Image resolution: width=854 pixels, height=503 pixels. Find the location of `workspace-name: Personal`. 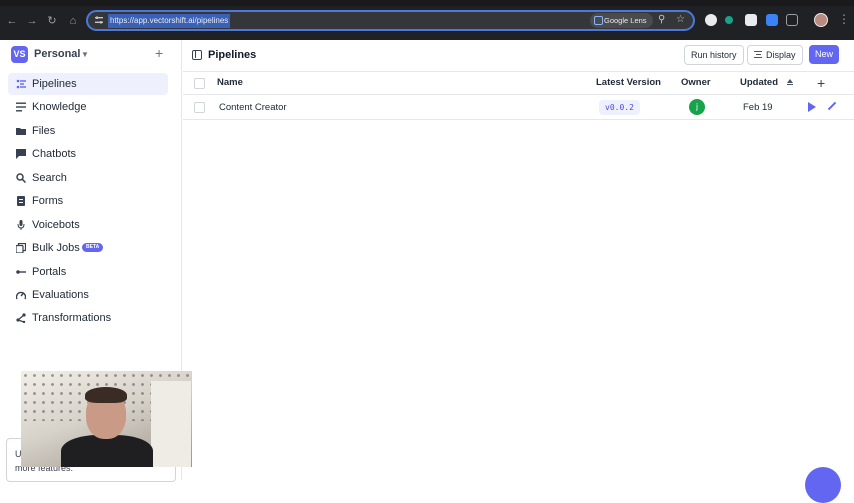

workspace-name: Personal is located at coordinates (57, 54).